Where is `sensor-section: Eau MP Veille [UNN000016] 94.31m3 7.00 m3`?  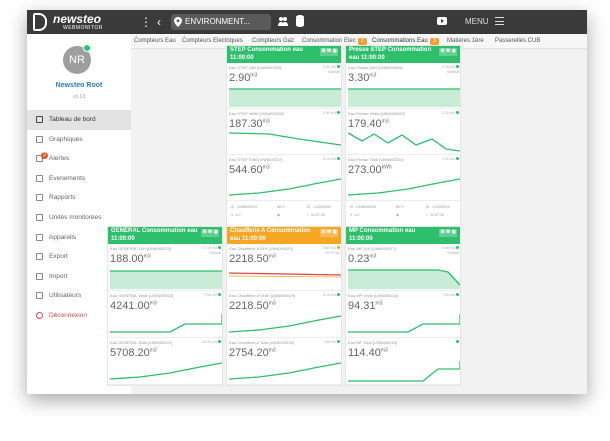
sensor-section: Eau MP Veille [UNN000016] 94.31m3 7.00 m3 is located at coordinates (403, 314).